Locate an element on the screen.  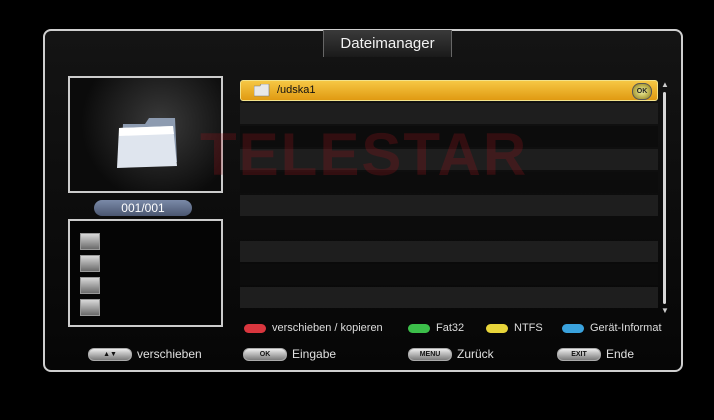
blue-key: Gerät-Informat is located at coordinates (612, 328).